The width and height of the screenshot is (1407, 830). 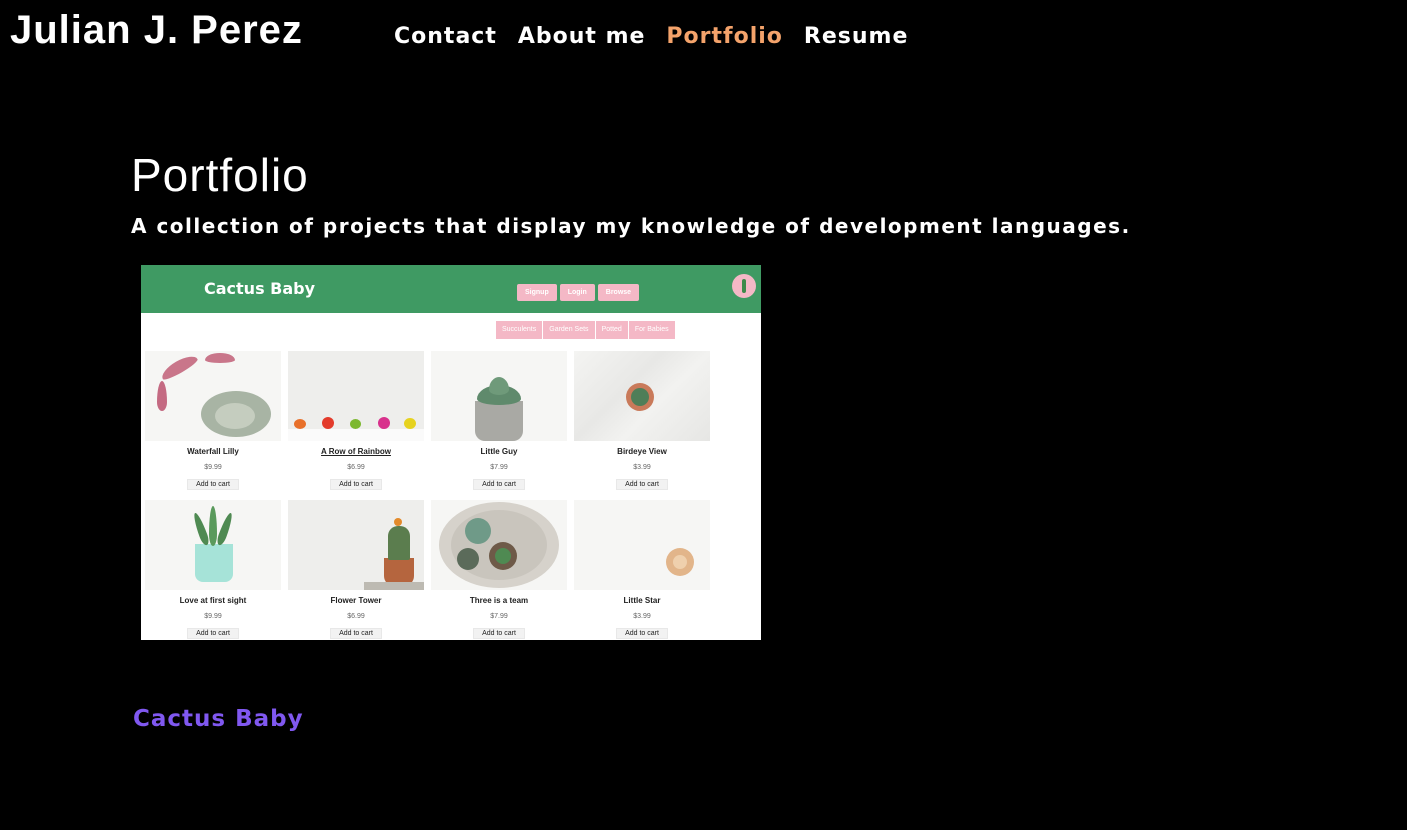 I want to click on product-card: Birdeye View $3.99 Add to cart, so click(x=642, y=420).